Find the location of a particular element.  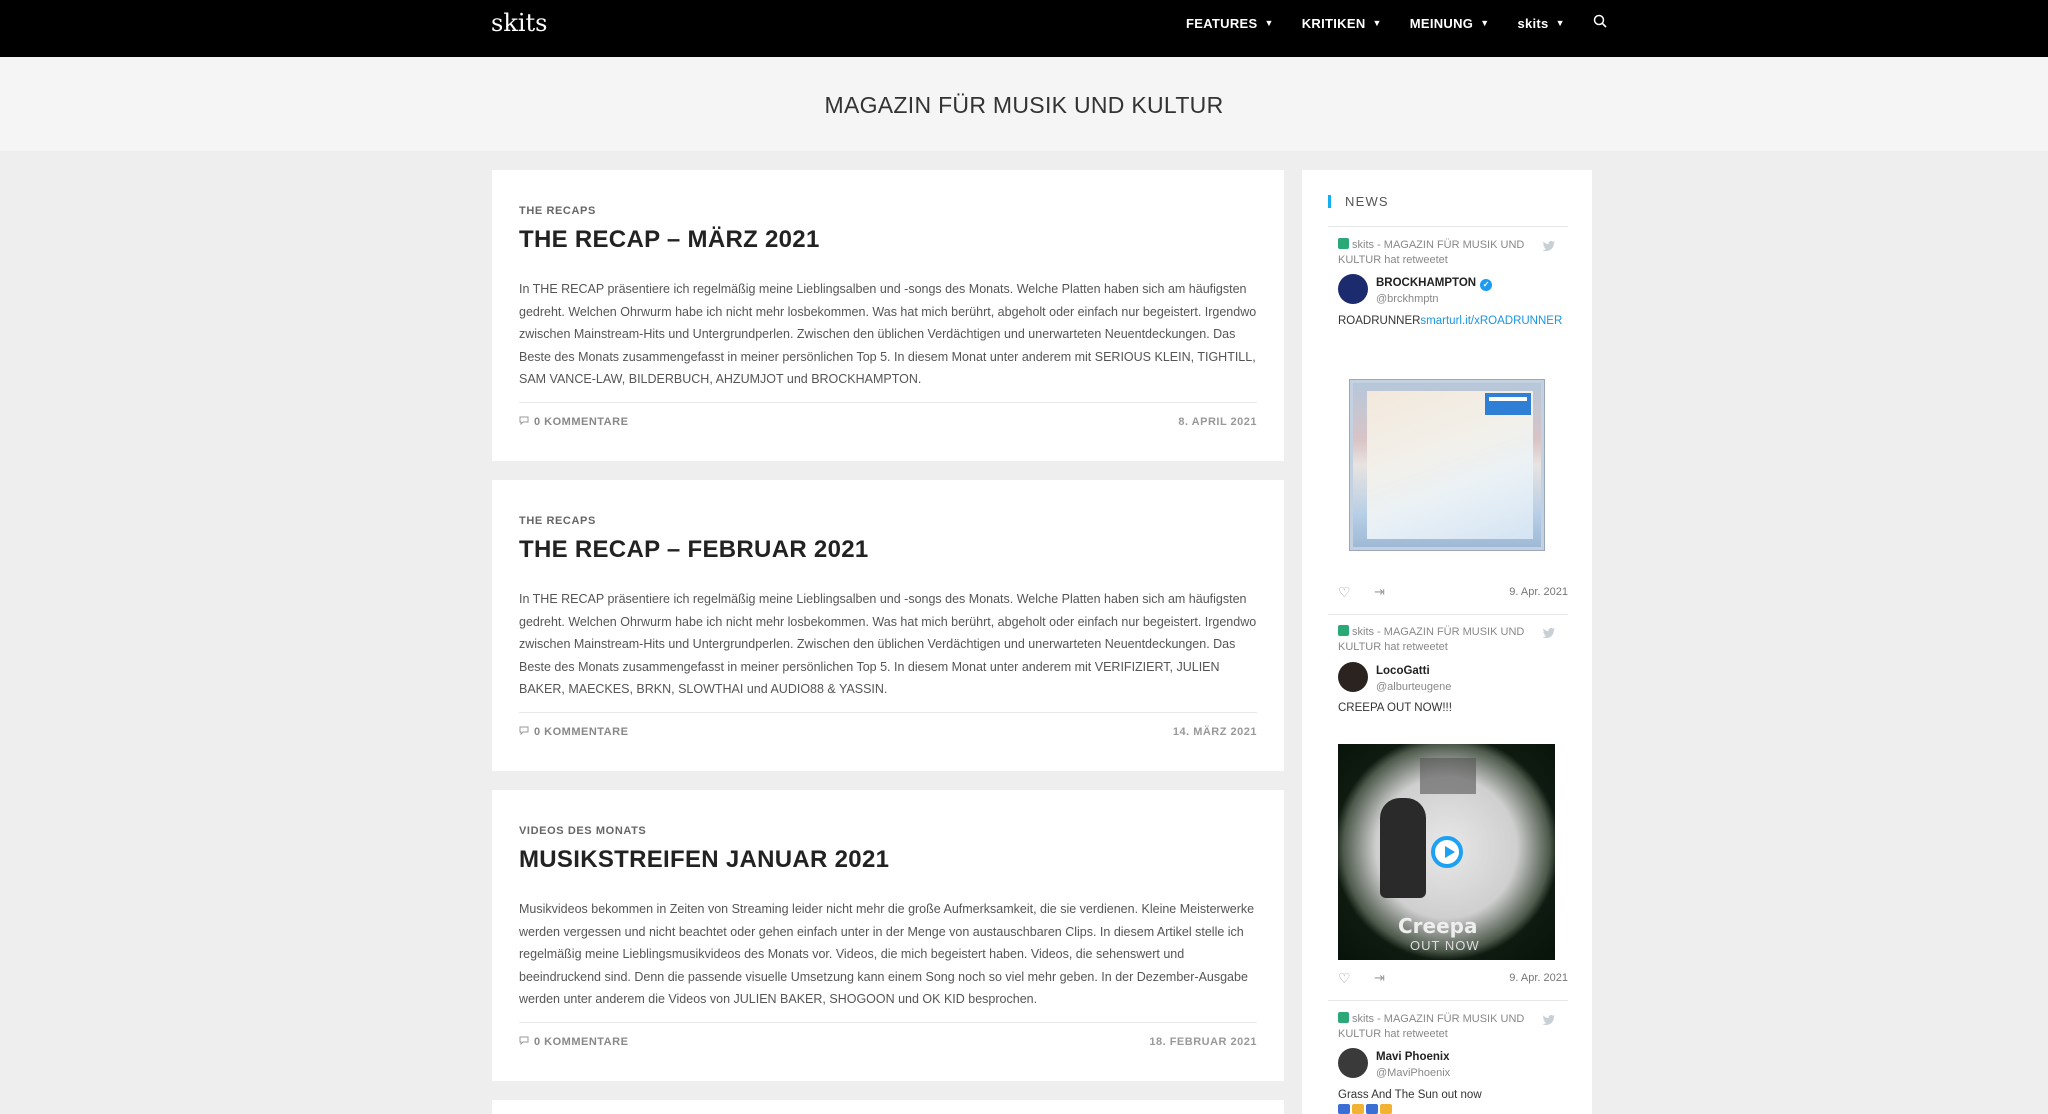

site-logo: skits is located at coordinates (519, 23).